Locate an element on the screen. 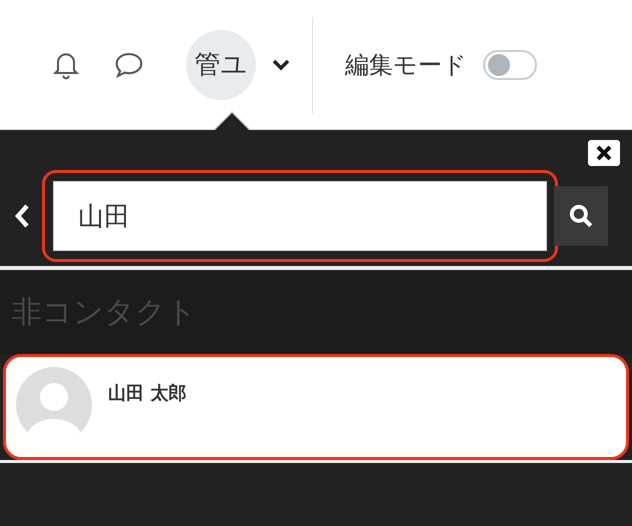  search-icon is located at coordinates (581, 216).